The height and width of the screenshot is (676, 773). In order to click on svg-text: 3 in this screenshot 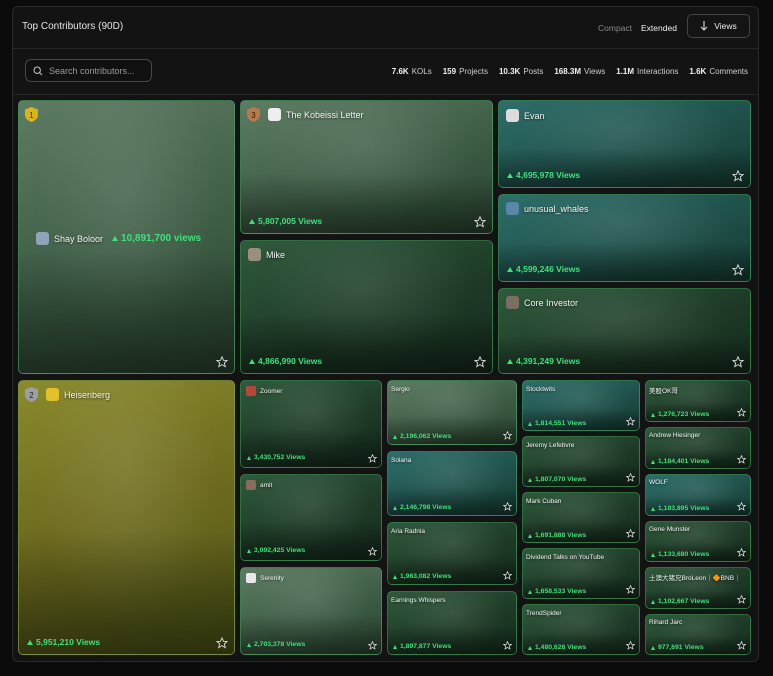, I will do `click(253, 115)`.